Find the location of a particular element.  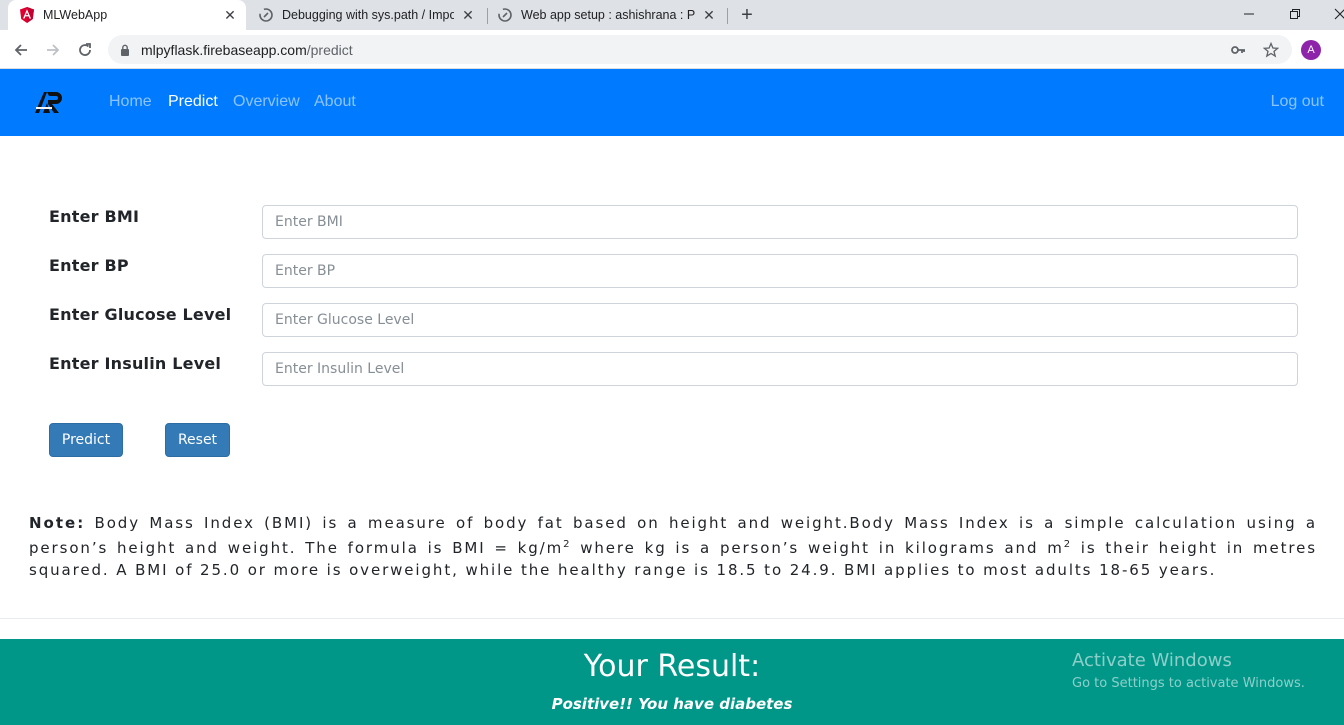

lock-icon is located at coordinates (125, 52).